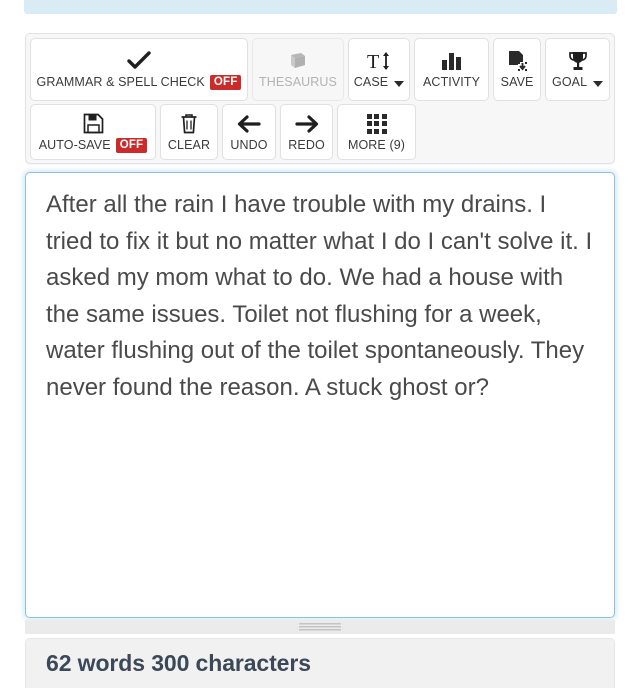 The image size is (640, 688). Describe the element at coordinates (320, 663) in the screenshot. I see `word-count-bar: 62 words 300 characters` at that location.